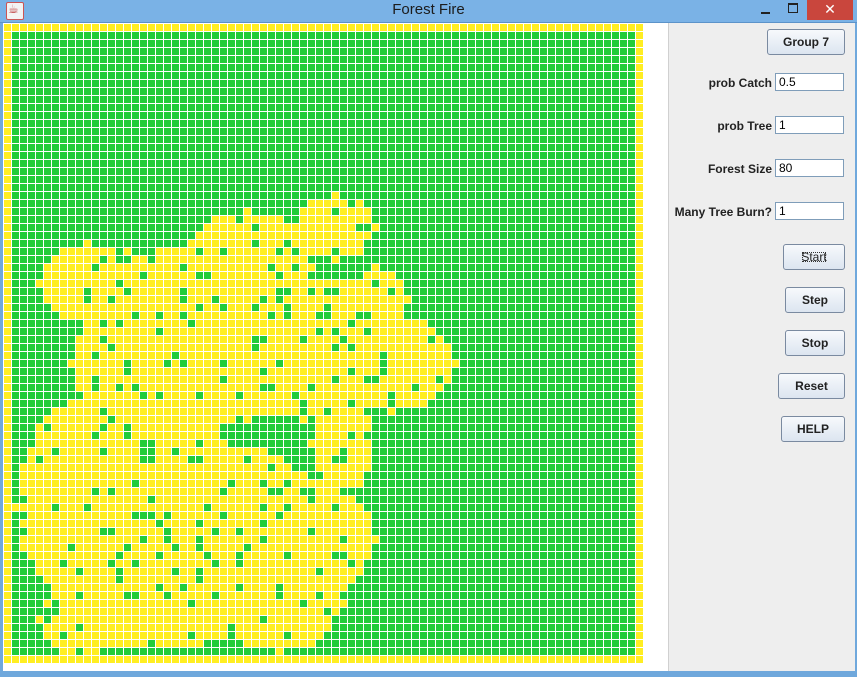 This screenshot has width=857, height=677. Describe the element at coordinates (765, 10) in the screenshot. I see `minimize-button` at that location.